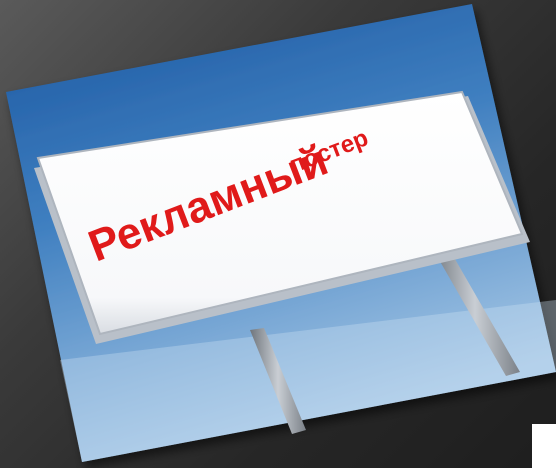 Image resolution: width=556 pixels, height=468 pixels. Describe the element at coordinates (544, 446) in the screenshot. I see `white-corner-patch` at that location.